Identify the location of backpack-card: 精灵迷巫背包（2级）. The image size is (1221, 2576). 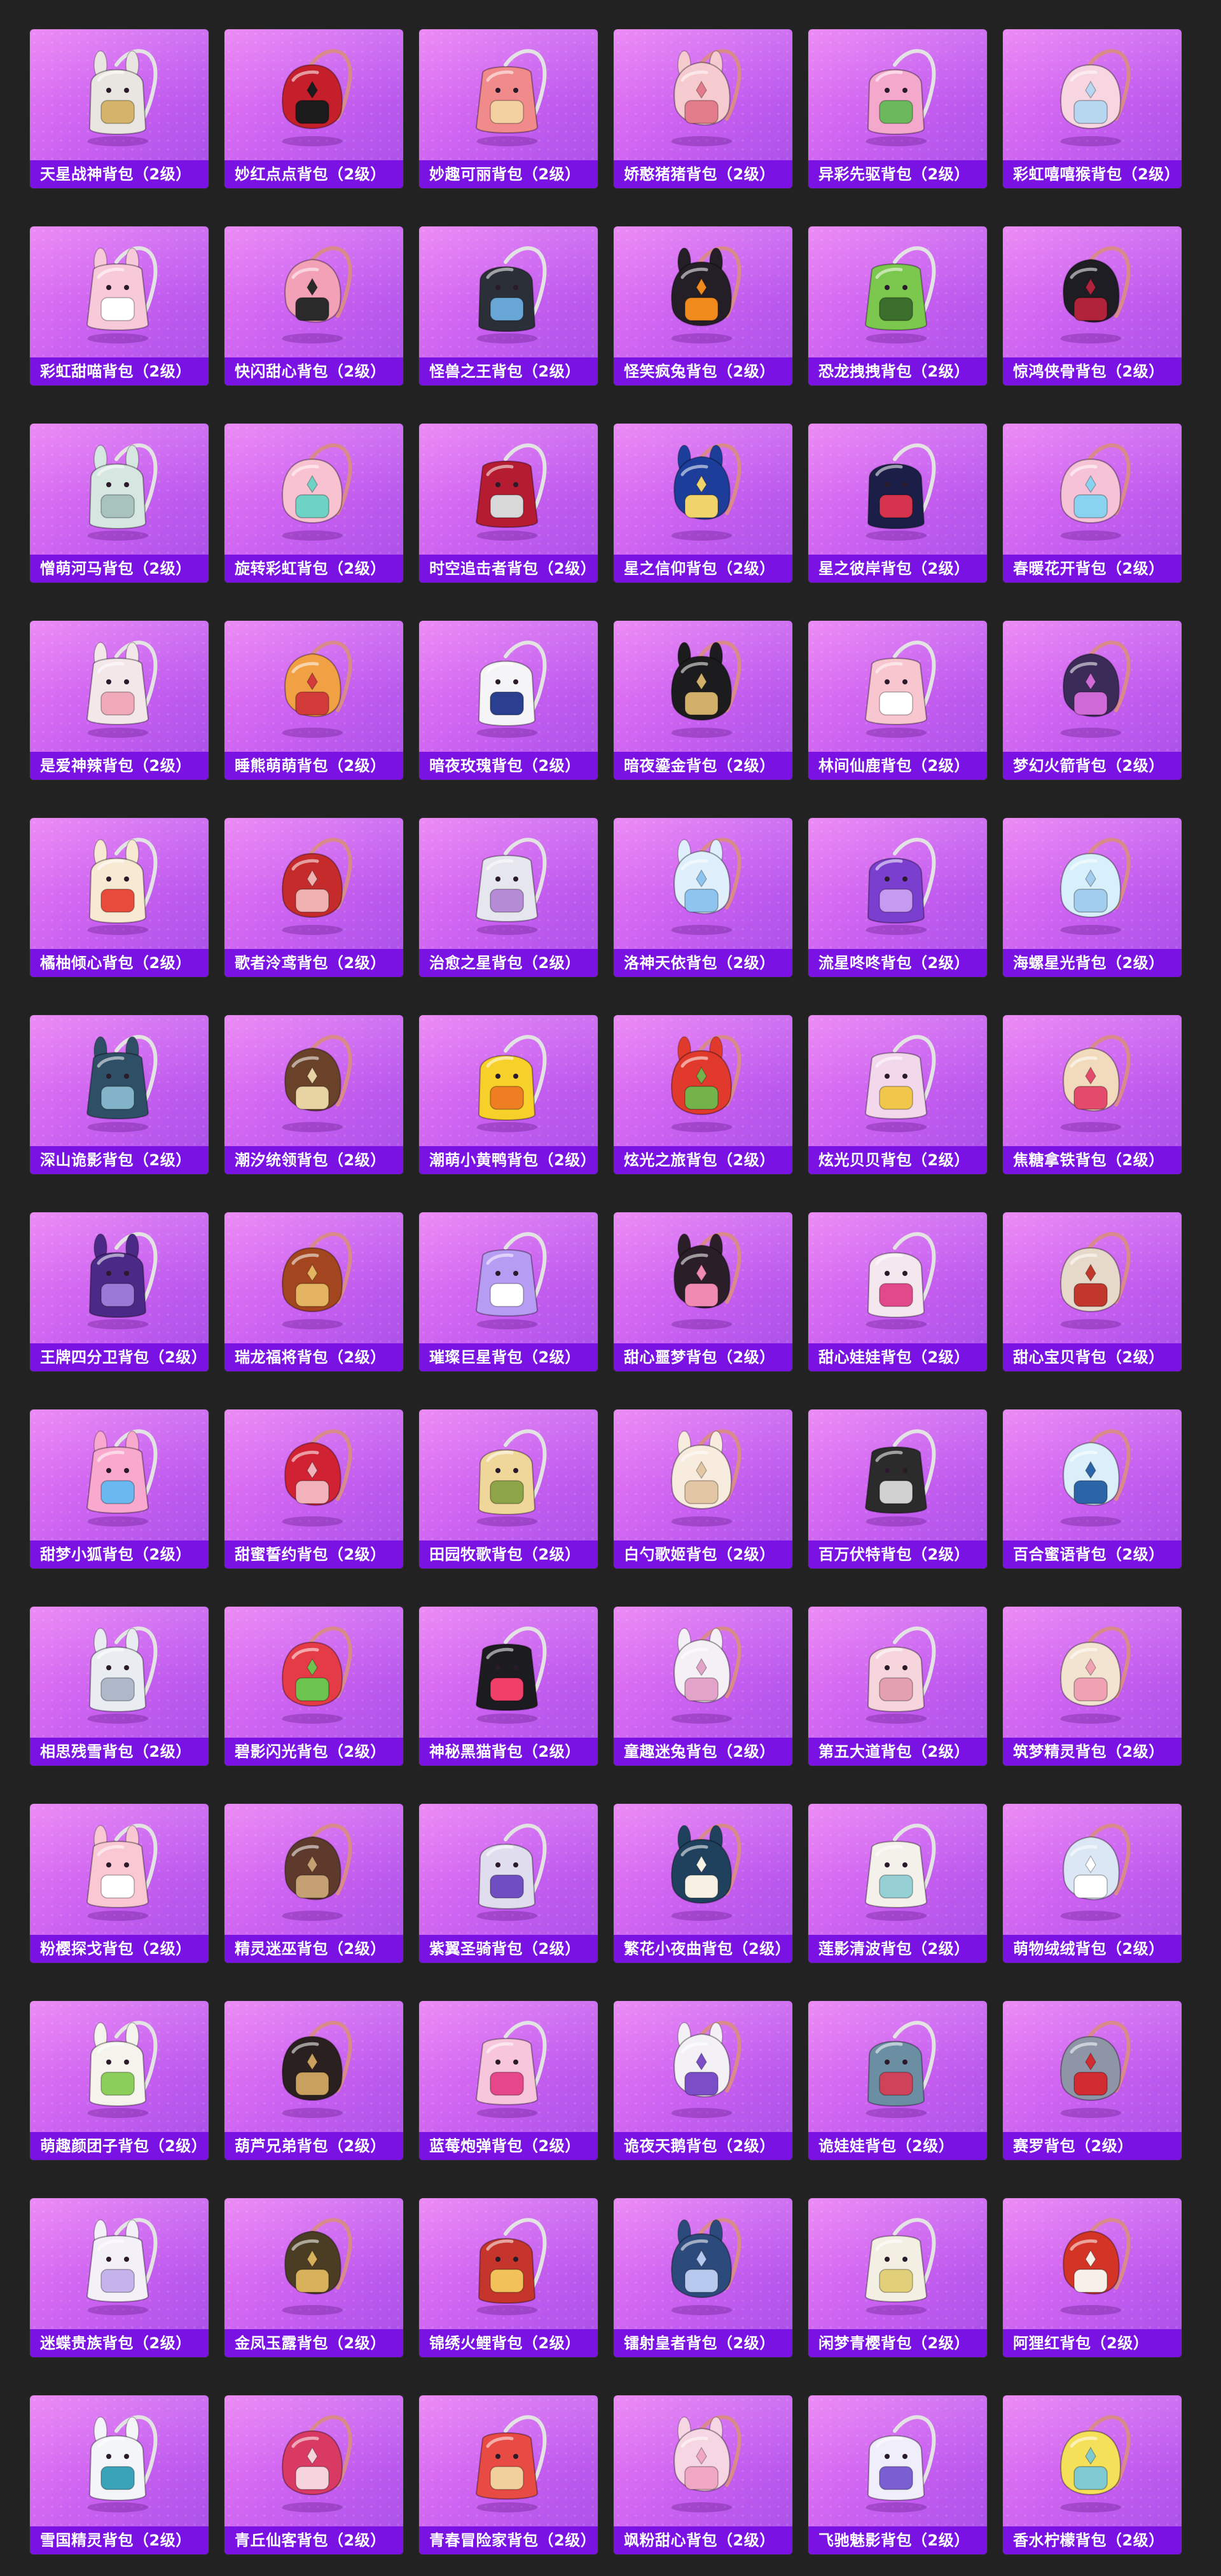
(313, 1883).